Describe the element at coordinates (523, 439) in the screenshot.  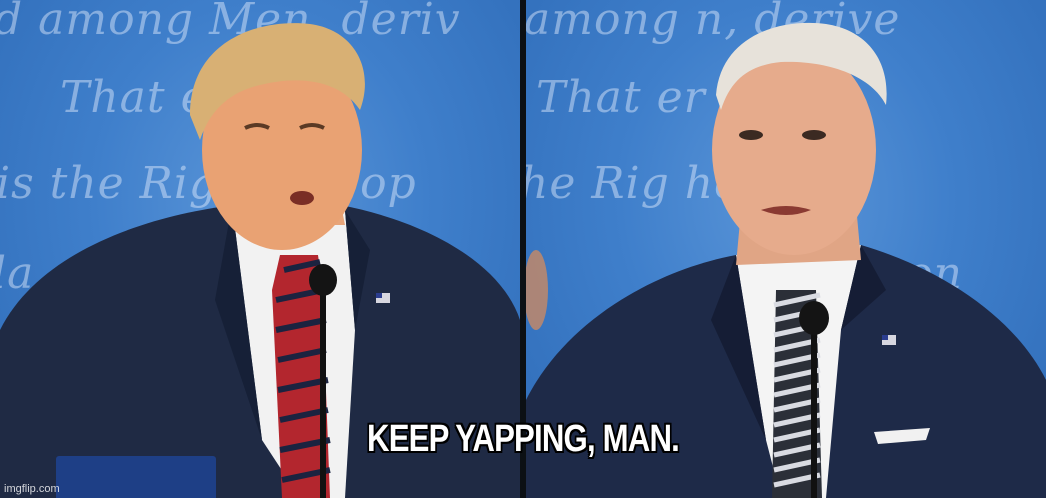
I see `meme-caption: KEEP YAPPING, MAN.` at that location.